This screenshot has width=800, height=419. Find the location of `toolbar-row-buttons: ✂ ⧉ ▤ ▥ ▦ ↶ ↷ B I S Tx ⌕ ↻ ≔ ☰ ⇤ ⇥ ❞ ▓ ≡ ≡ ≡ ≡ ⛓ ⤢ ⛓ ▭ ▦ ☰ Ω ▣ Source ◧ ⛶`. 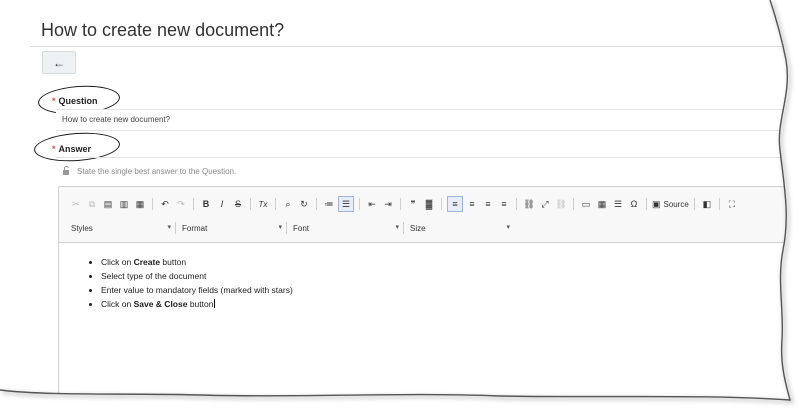

toolbar-row-buttons: ✂ ⧉ ▤ ▥ ▦ ↶ ↷ B I S Tx ⌕ ↻ ≔ ☰ ⇤ ⇥ ❞ ▓ ≡ ≡ ≡ ≡ ⛓ ⤢ ⛓ ▭ ▦ ☰ Ω ▣ Source ◧ ⛶ is located at coordinates (405, 204).